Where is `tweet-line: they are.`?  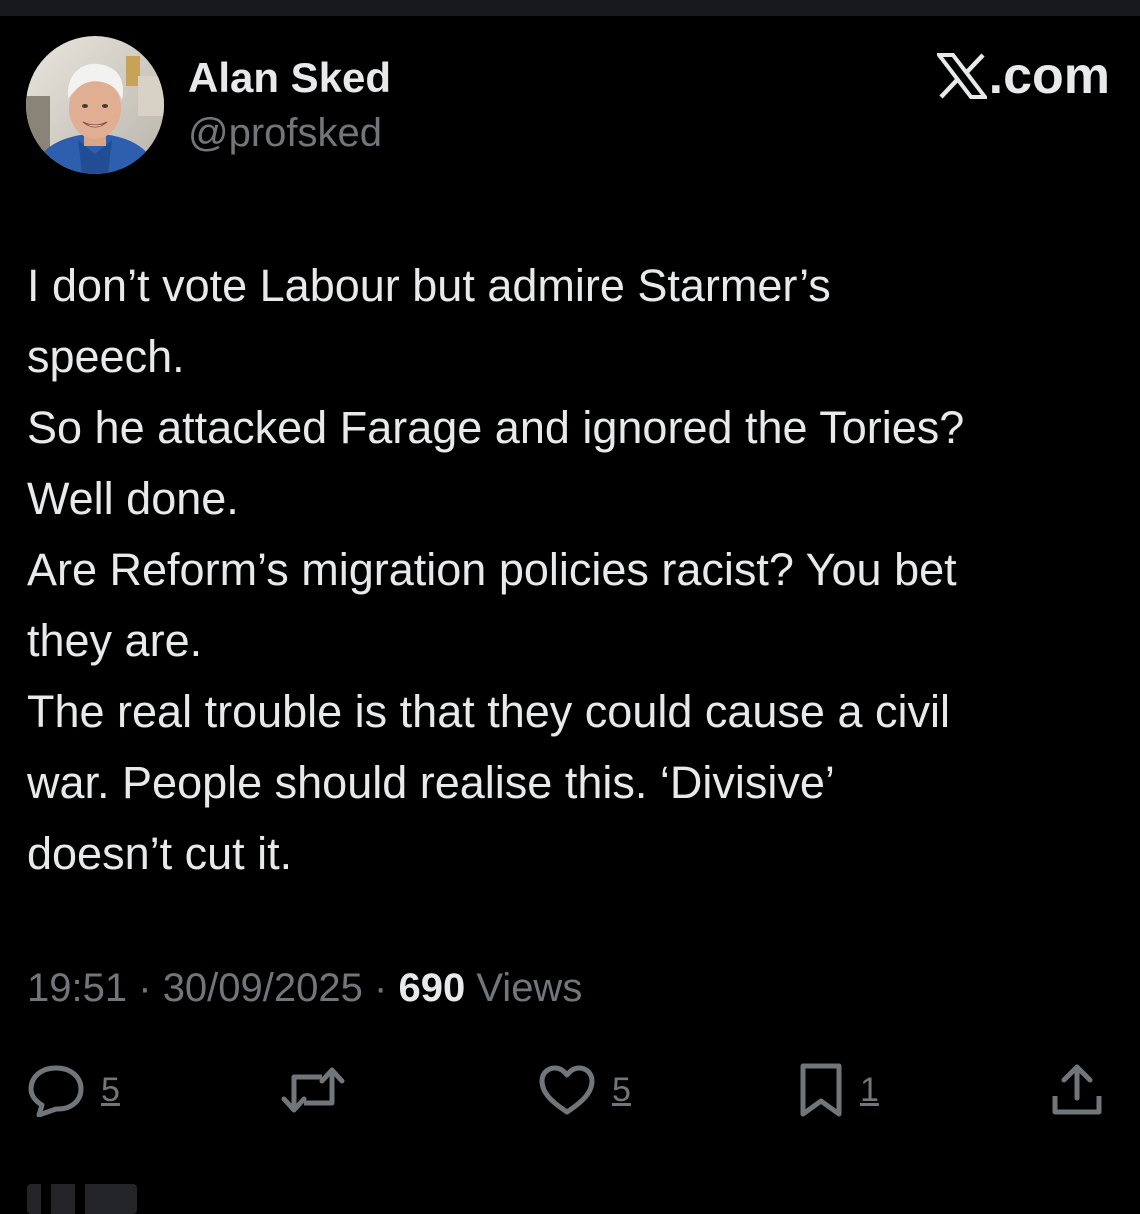
tweet-line: they are. is located at coordinates (115, 640).